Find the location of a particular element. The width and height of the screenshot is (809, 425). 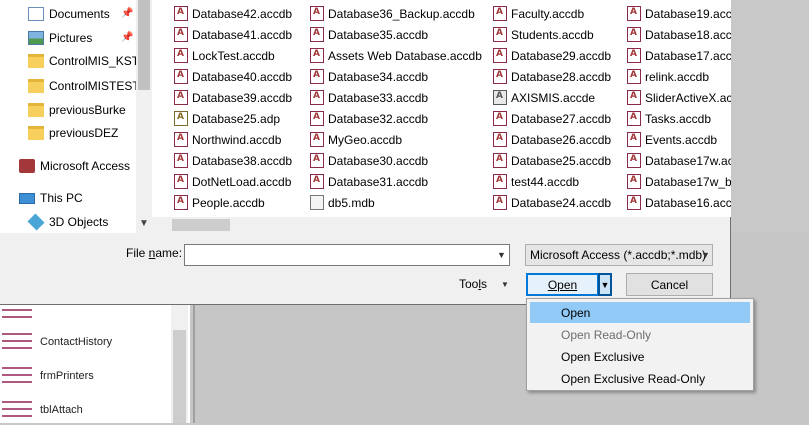

file-name: Database16.accdb is located at coordinates (688, 202).